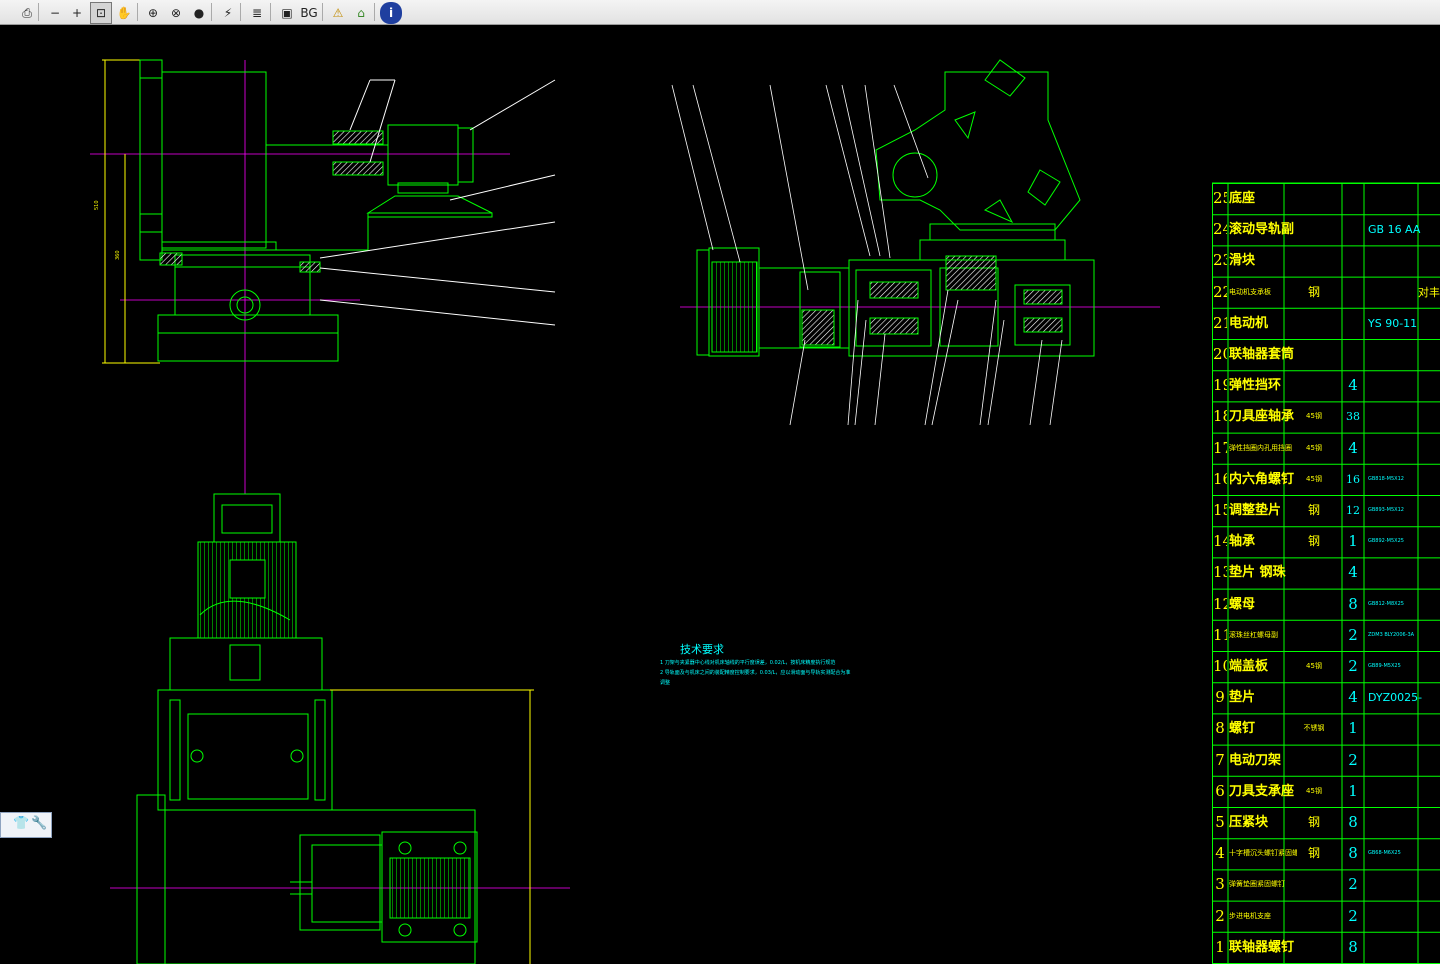  I want to click on zoom-out-icon: −, so click(55, 13).